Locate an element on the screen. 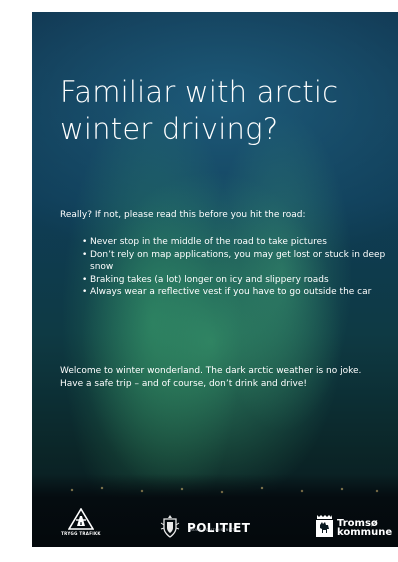 The width and height of the screenshot is (398, 562). politiet-logo: POLITIET TROMS POLITIDISTRIKT is located at coordinates (204, 528).